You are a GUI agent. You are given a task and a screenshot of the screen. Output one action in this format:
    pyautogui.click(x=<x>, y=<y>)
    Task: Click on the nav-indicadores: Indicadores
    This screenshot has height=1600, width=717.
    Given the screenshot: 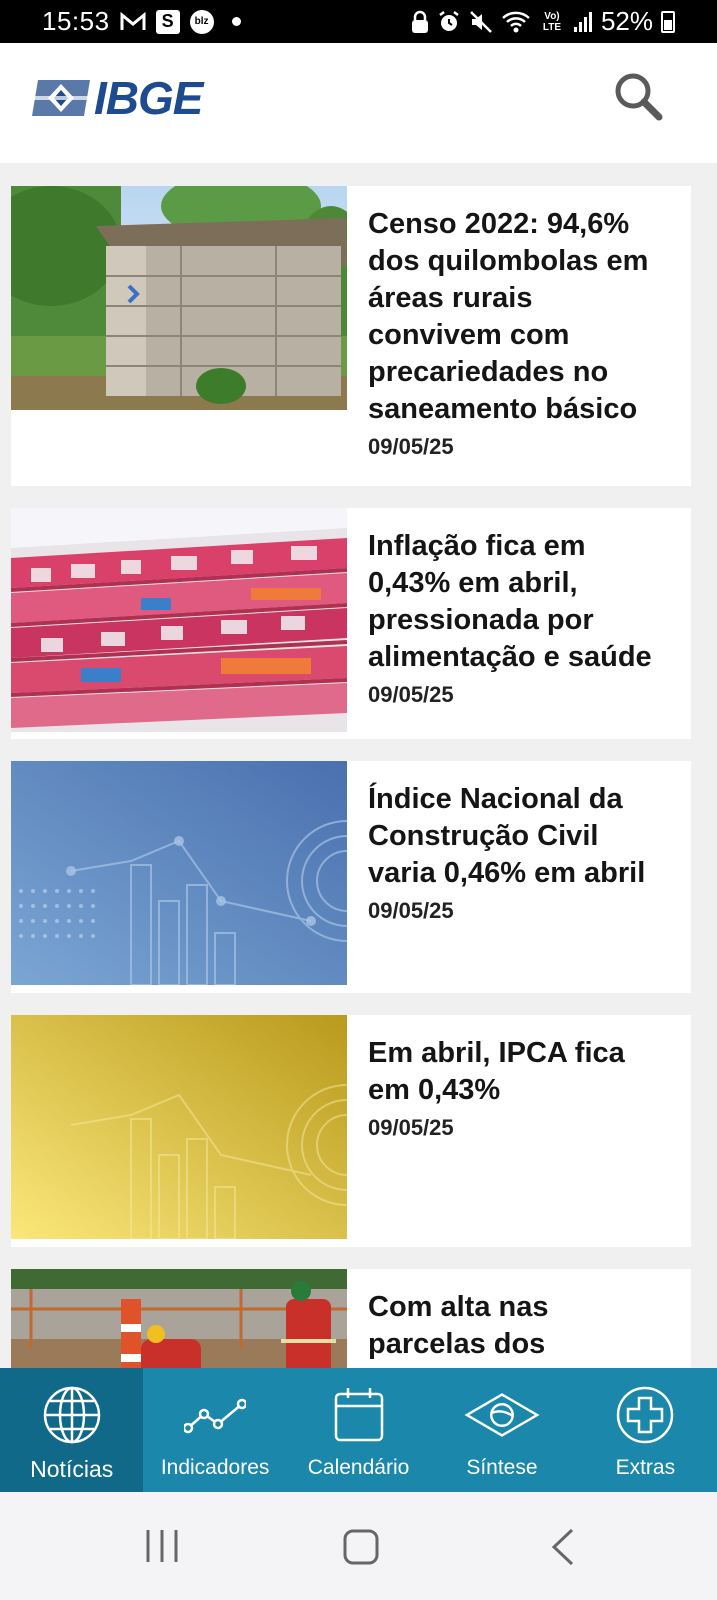 What is the action you would take?
    pyautogui.click(x=214, y=1430)
    